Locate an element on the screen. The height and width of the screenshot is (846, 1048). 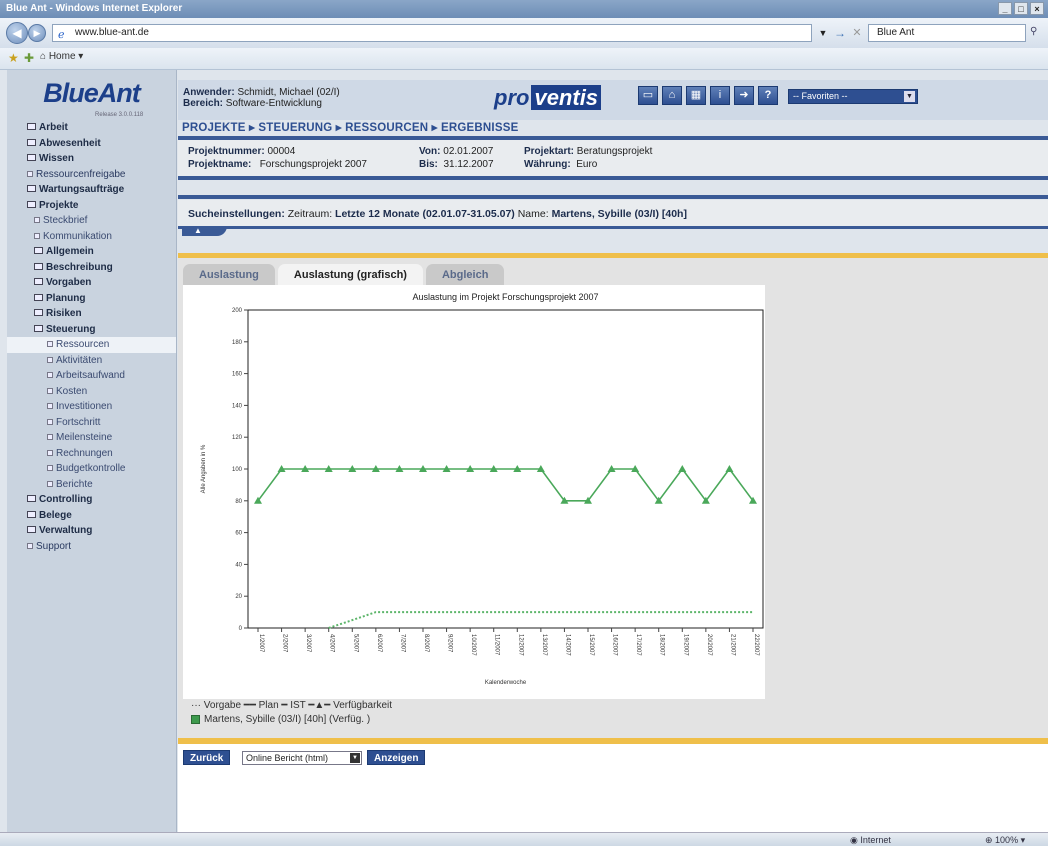
forward-icon: ▶ is located at coordinates (37, 33).